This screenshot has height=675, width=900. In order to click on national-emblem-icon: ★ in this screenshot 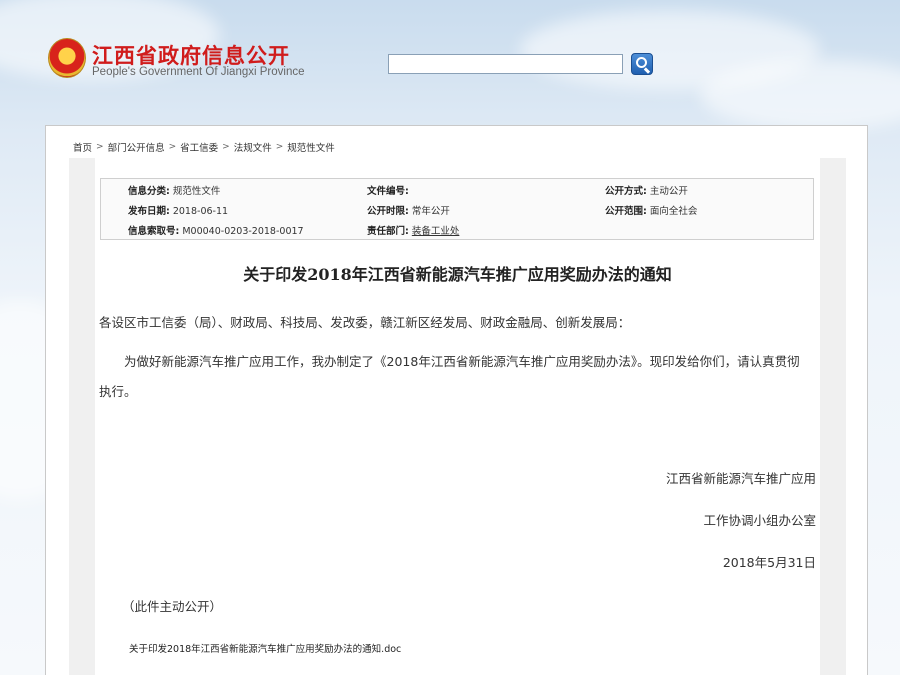, I will do `click(67, 58)`.